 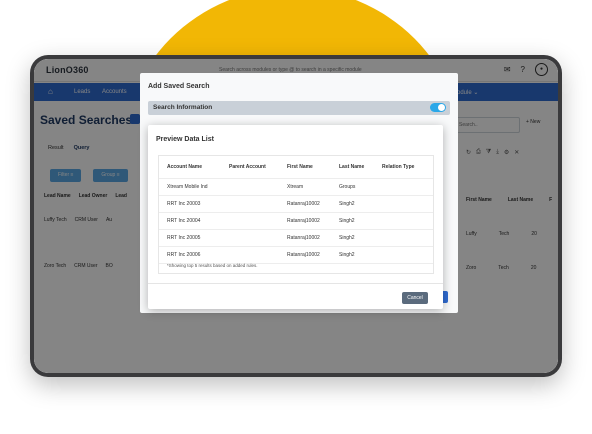 I want to click on table-cell: Xtream, so click(x=295, y=187).